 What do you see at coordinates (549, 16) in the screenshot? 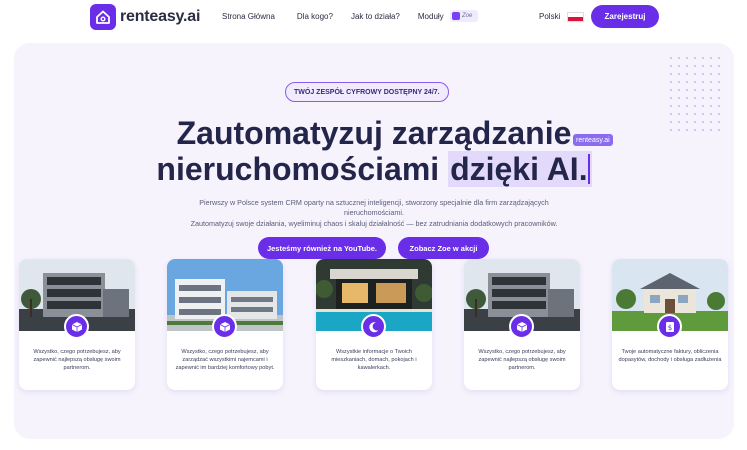
I see `language-selector: Polski` at bounding box center [549, 16].